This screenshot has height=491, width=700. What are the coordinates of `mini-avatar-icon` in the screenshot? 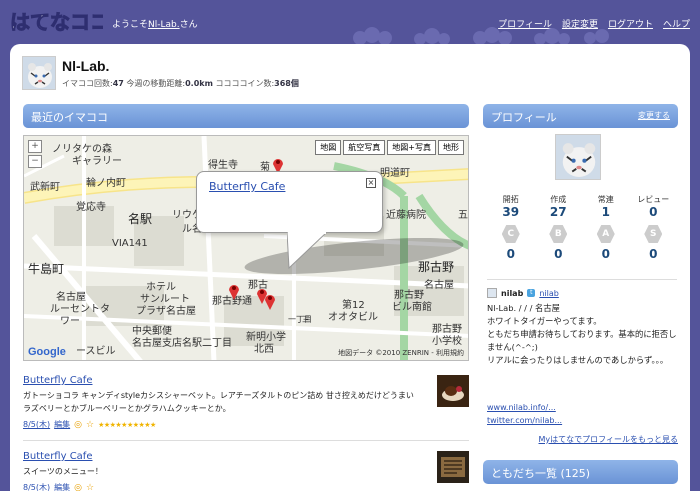 It's located at (492, 293).